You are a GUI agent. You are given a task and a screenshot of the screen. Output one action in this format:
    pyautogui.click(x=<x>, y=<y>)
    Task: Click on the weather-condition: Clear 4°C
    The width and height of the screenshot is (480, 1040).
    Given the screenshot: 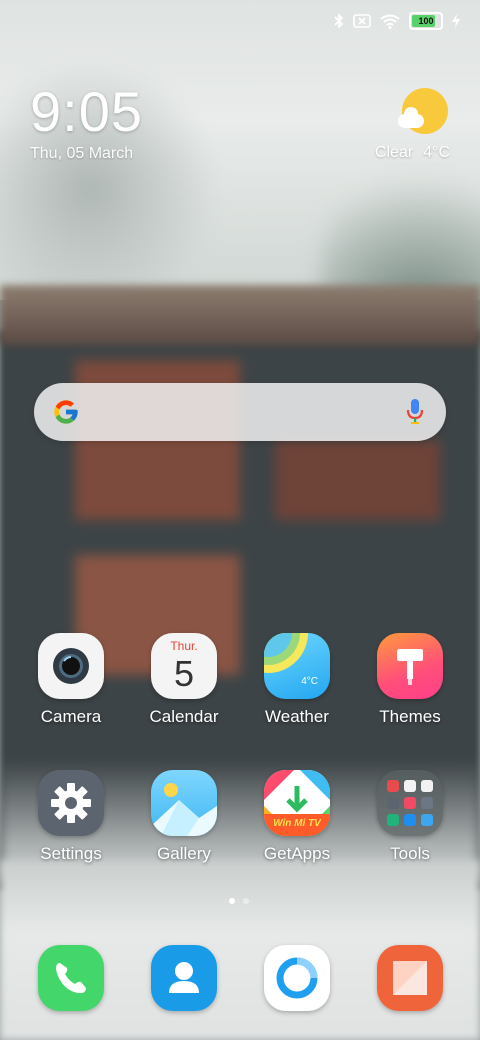 What is the action you would take?
    pyautogui.click(x=407, y=153)
    